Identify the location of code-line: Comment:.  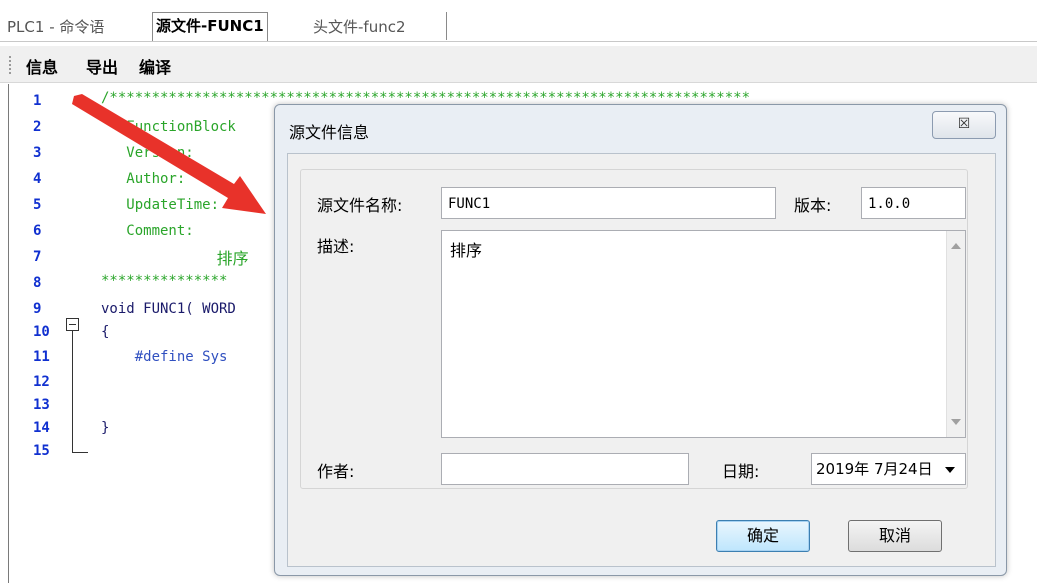
(147, 231).